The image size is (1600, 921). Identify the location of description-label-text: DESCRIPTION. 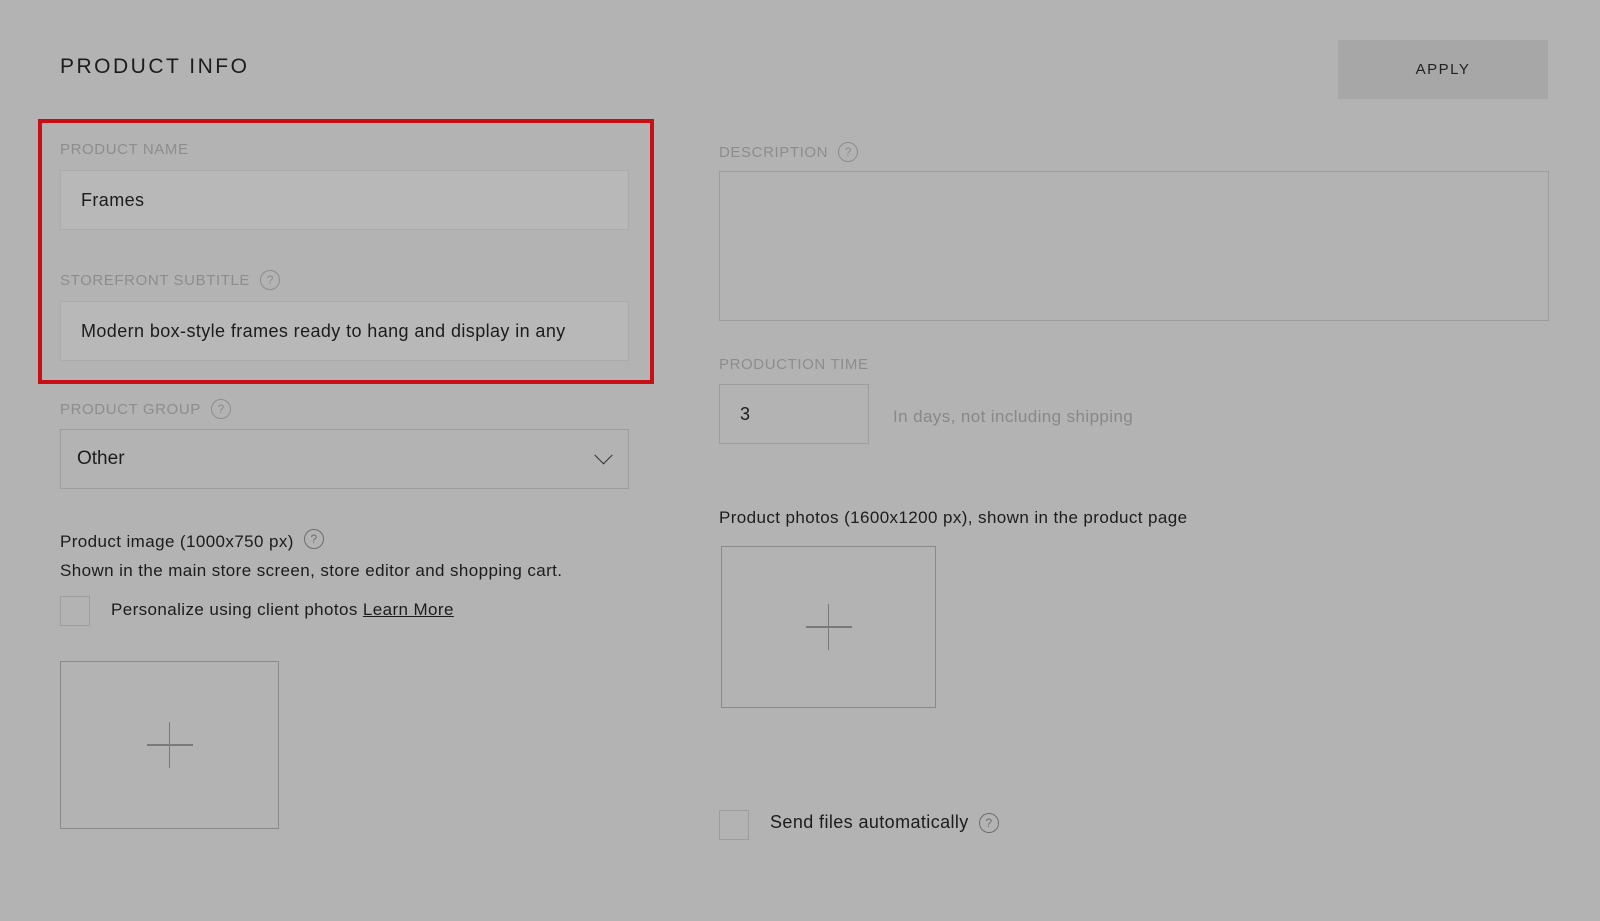
(774, 152).